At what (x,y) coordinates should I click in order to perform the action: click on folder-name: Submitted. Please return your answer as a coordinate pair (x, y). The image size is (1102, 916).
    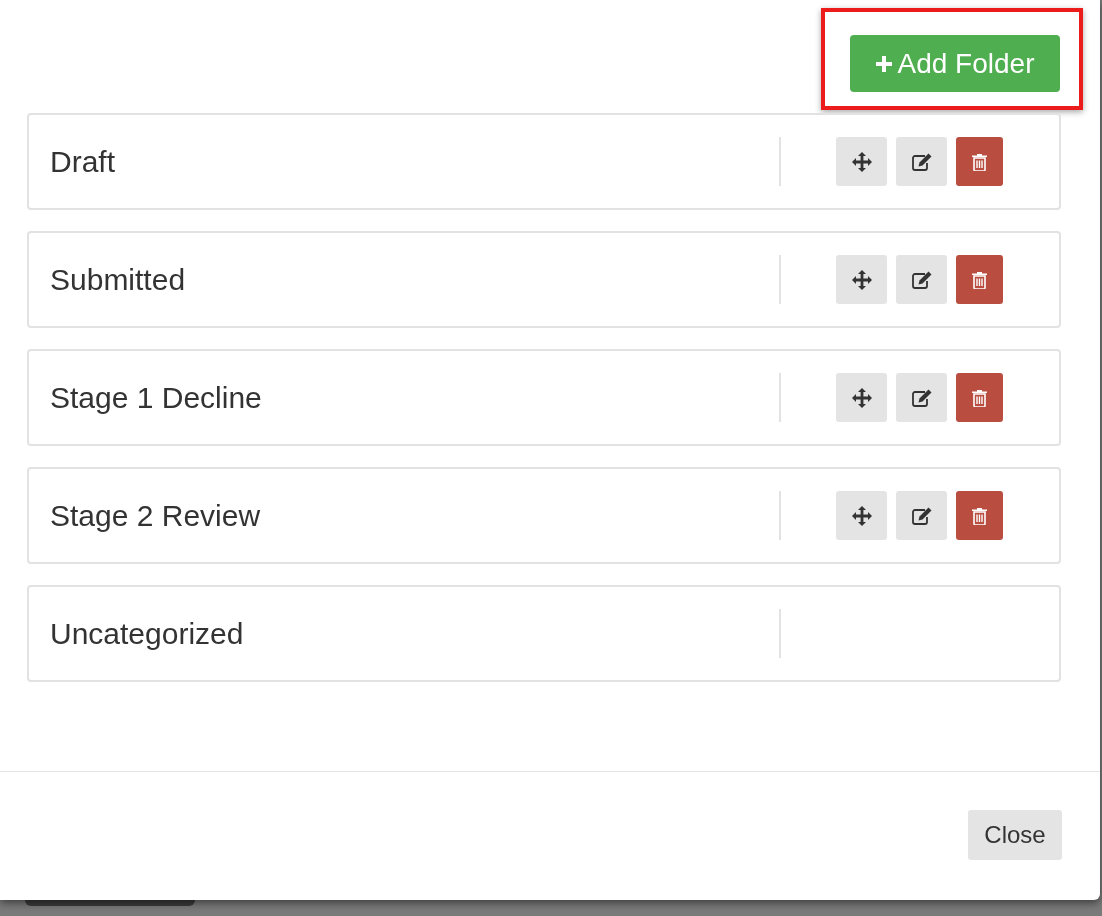
    Looking at the image, I should click on (118, 280).